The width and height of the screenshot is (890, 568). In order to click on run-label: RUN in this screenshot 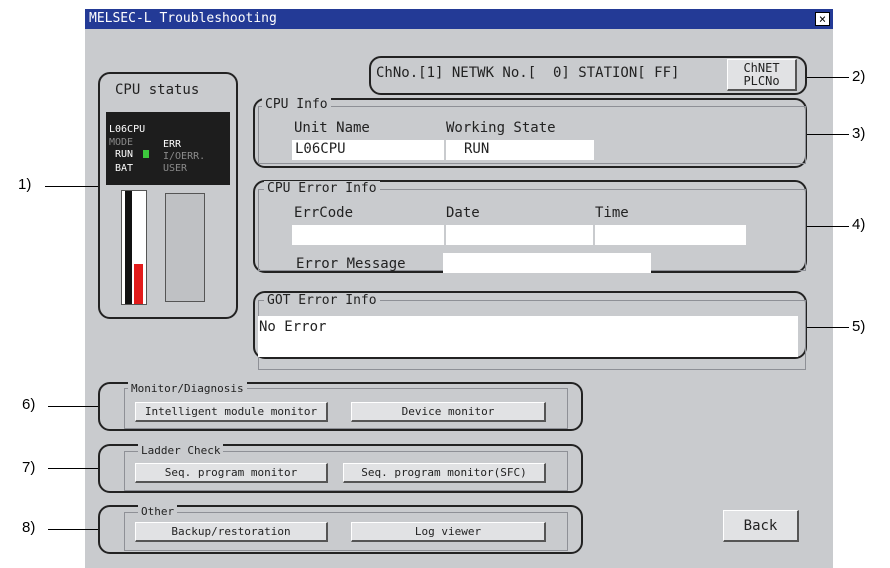, I will do `click(124, 154)`.